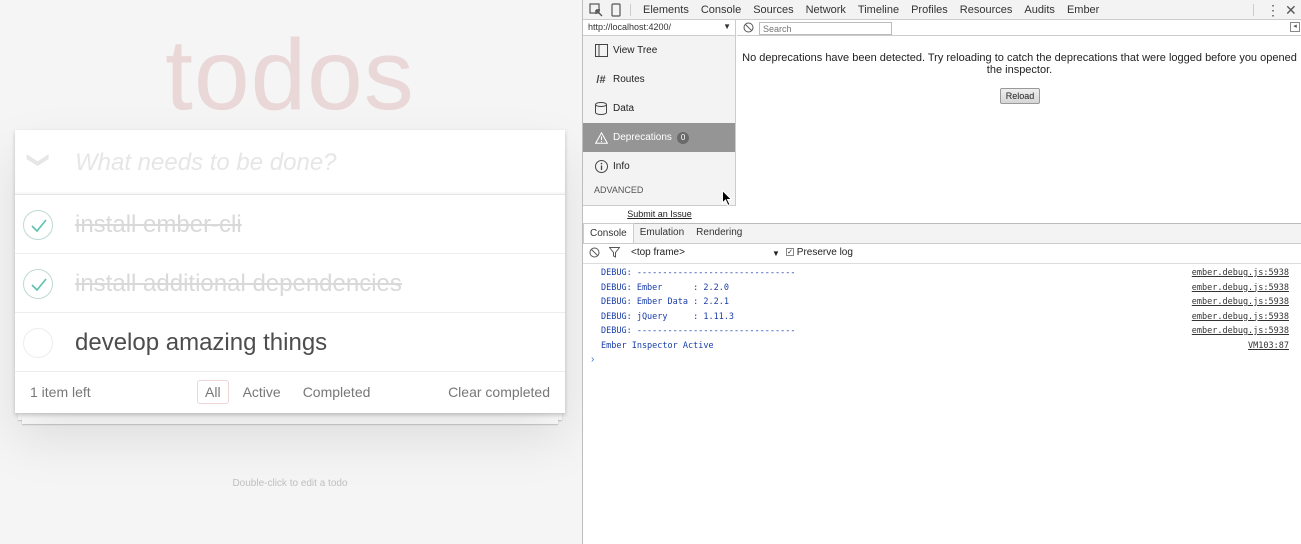 The width and height of the screenshot is (1301, 544). I want to click on tab-audits: Audits, so click(1039, 10).